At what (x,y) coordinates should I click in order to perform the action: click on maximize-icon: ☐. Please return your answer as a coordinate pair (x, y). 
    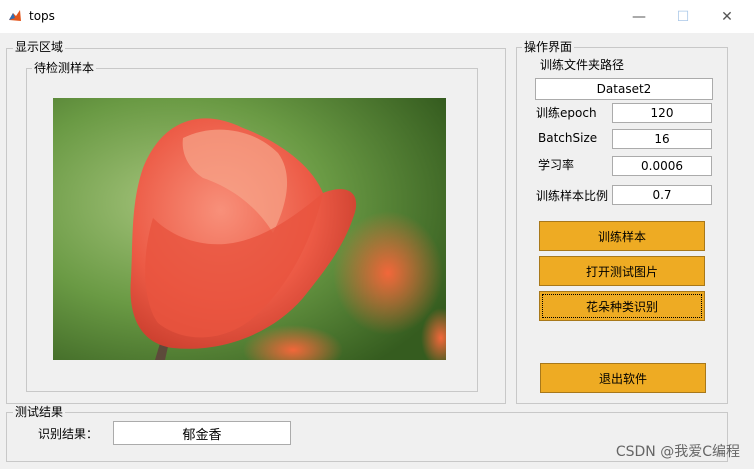
    Looking at the image, I should click on (683, 16).